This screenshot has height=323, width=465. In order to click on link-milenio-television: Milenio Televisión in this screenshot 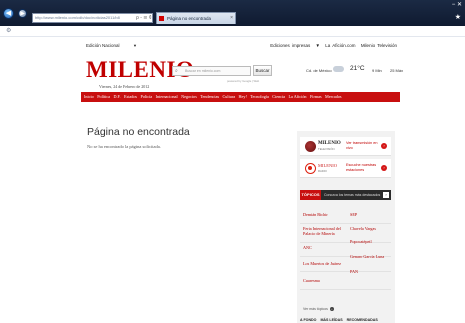, I will do `click(379, 45)`.